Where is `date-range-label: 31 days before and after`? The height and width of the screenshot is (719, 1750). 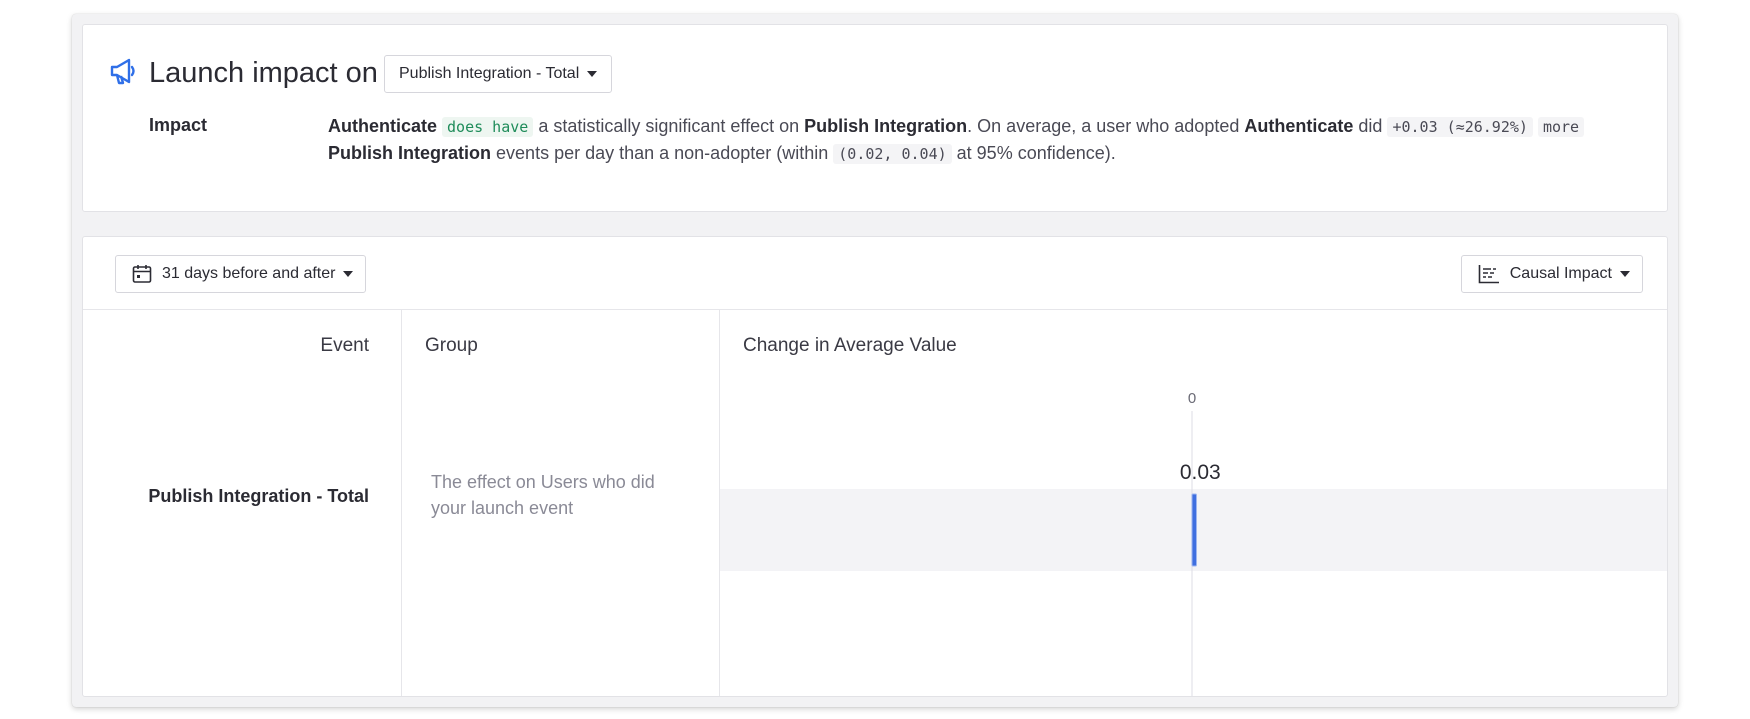 date-range-label: 31 days before and after is located at coordinates (249, 273).